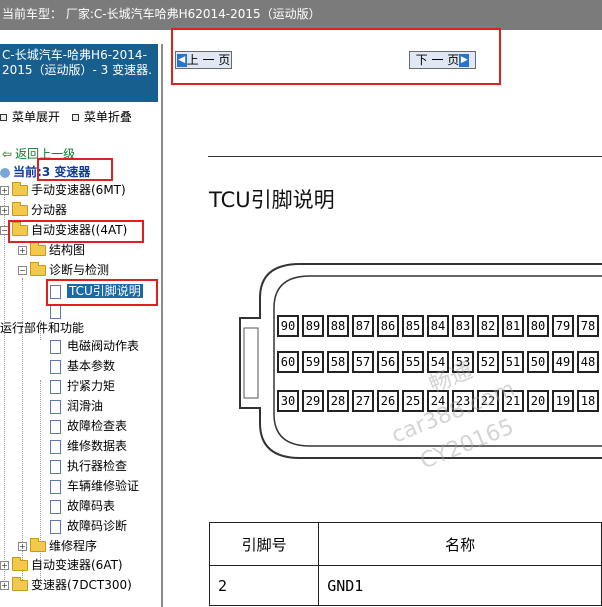 This screenshot has width=602, height=607. What do you see at coordinates (338, 326) in the screenshot?
I see `pin-cell: 88` at bounding box center [338, 326].